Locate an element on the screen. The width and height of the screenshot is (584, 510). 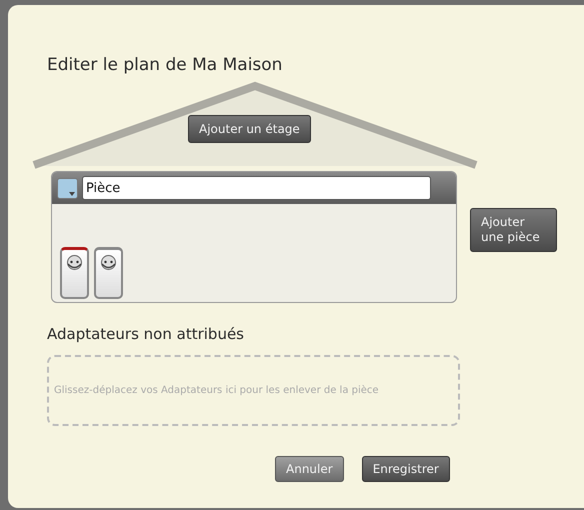
save-button: Enregistrer is located at coordinates (406, 469).